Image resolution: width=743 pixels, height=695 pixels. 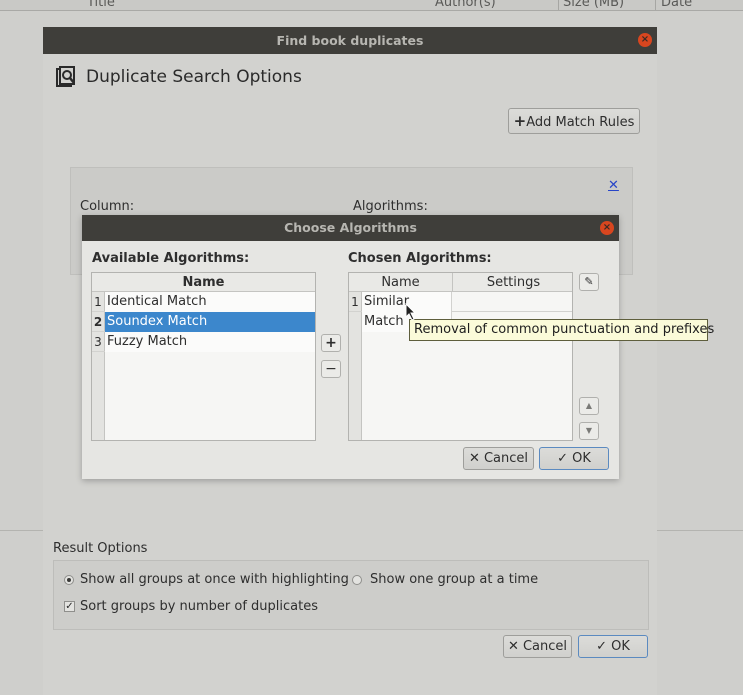 What do you see at coordinates (100, 548) in the screenshot?
I see `result-options-label: Result Options` at bounding box center [100, 548].